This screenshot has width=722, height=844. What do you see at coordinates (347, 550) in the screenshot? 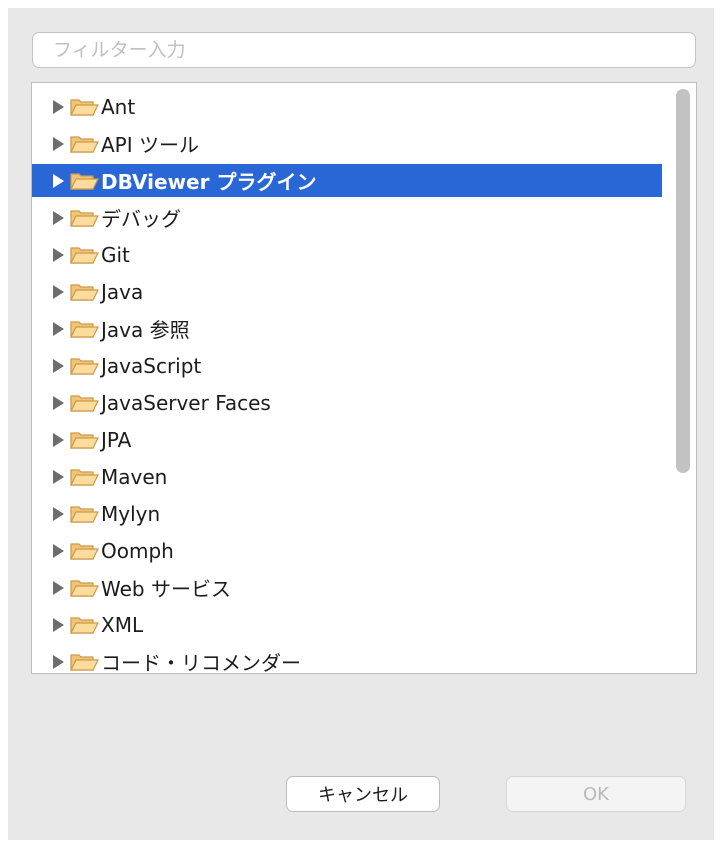
I see `tree-item: Oomph` at bounding box center [347, 550].